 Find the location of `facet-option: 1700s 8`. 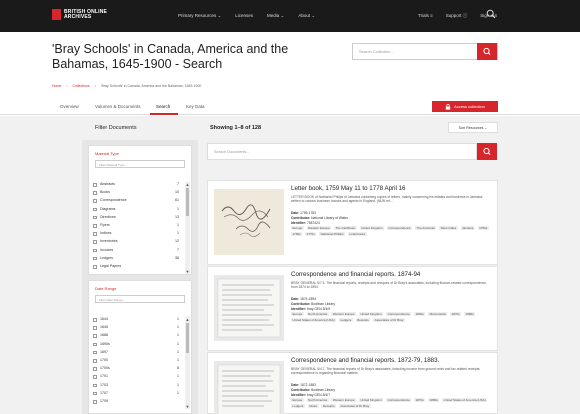

facet-option: 1700s 8 is located at coordinates (138, 369).